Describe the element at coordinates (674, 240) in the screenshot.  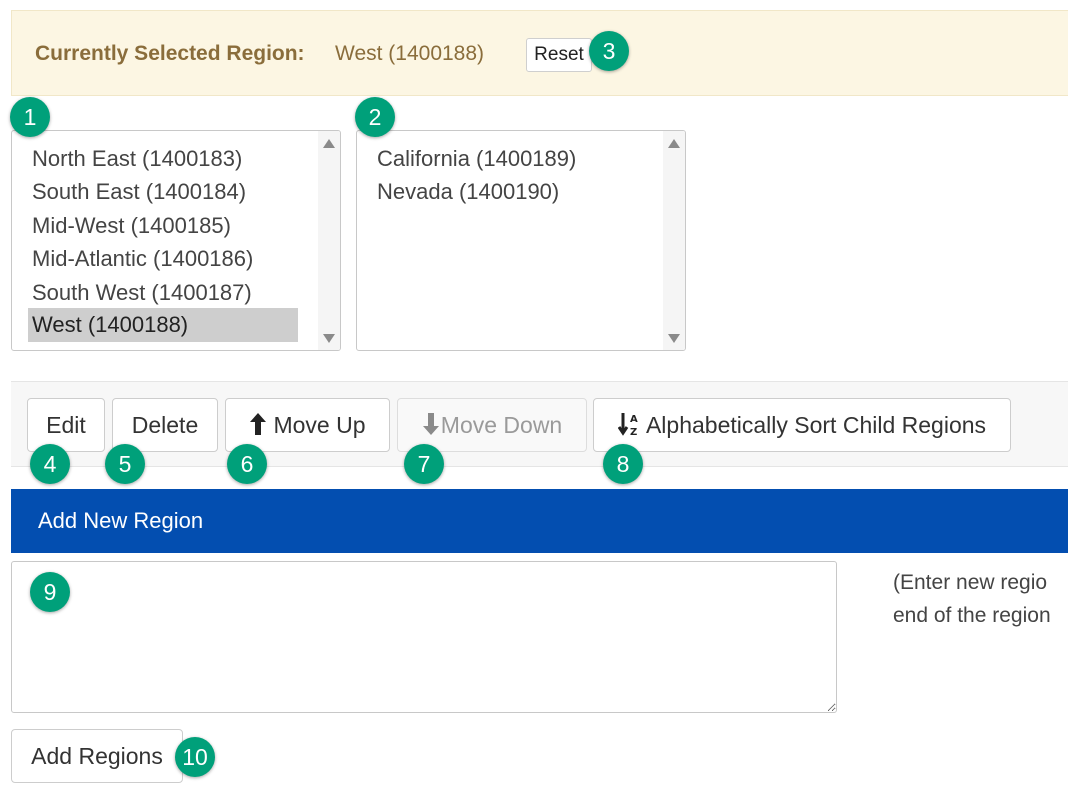
I see `child-list-scrollbar` at that location.